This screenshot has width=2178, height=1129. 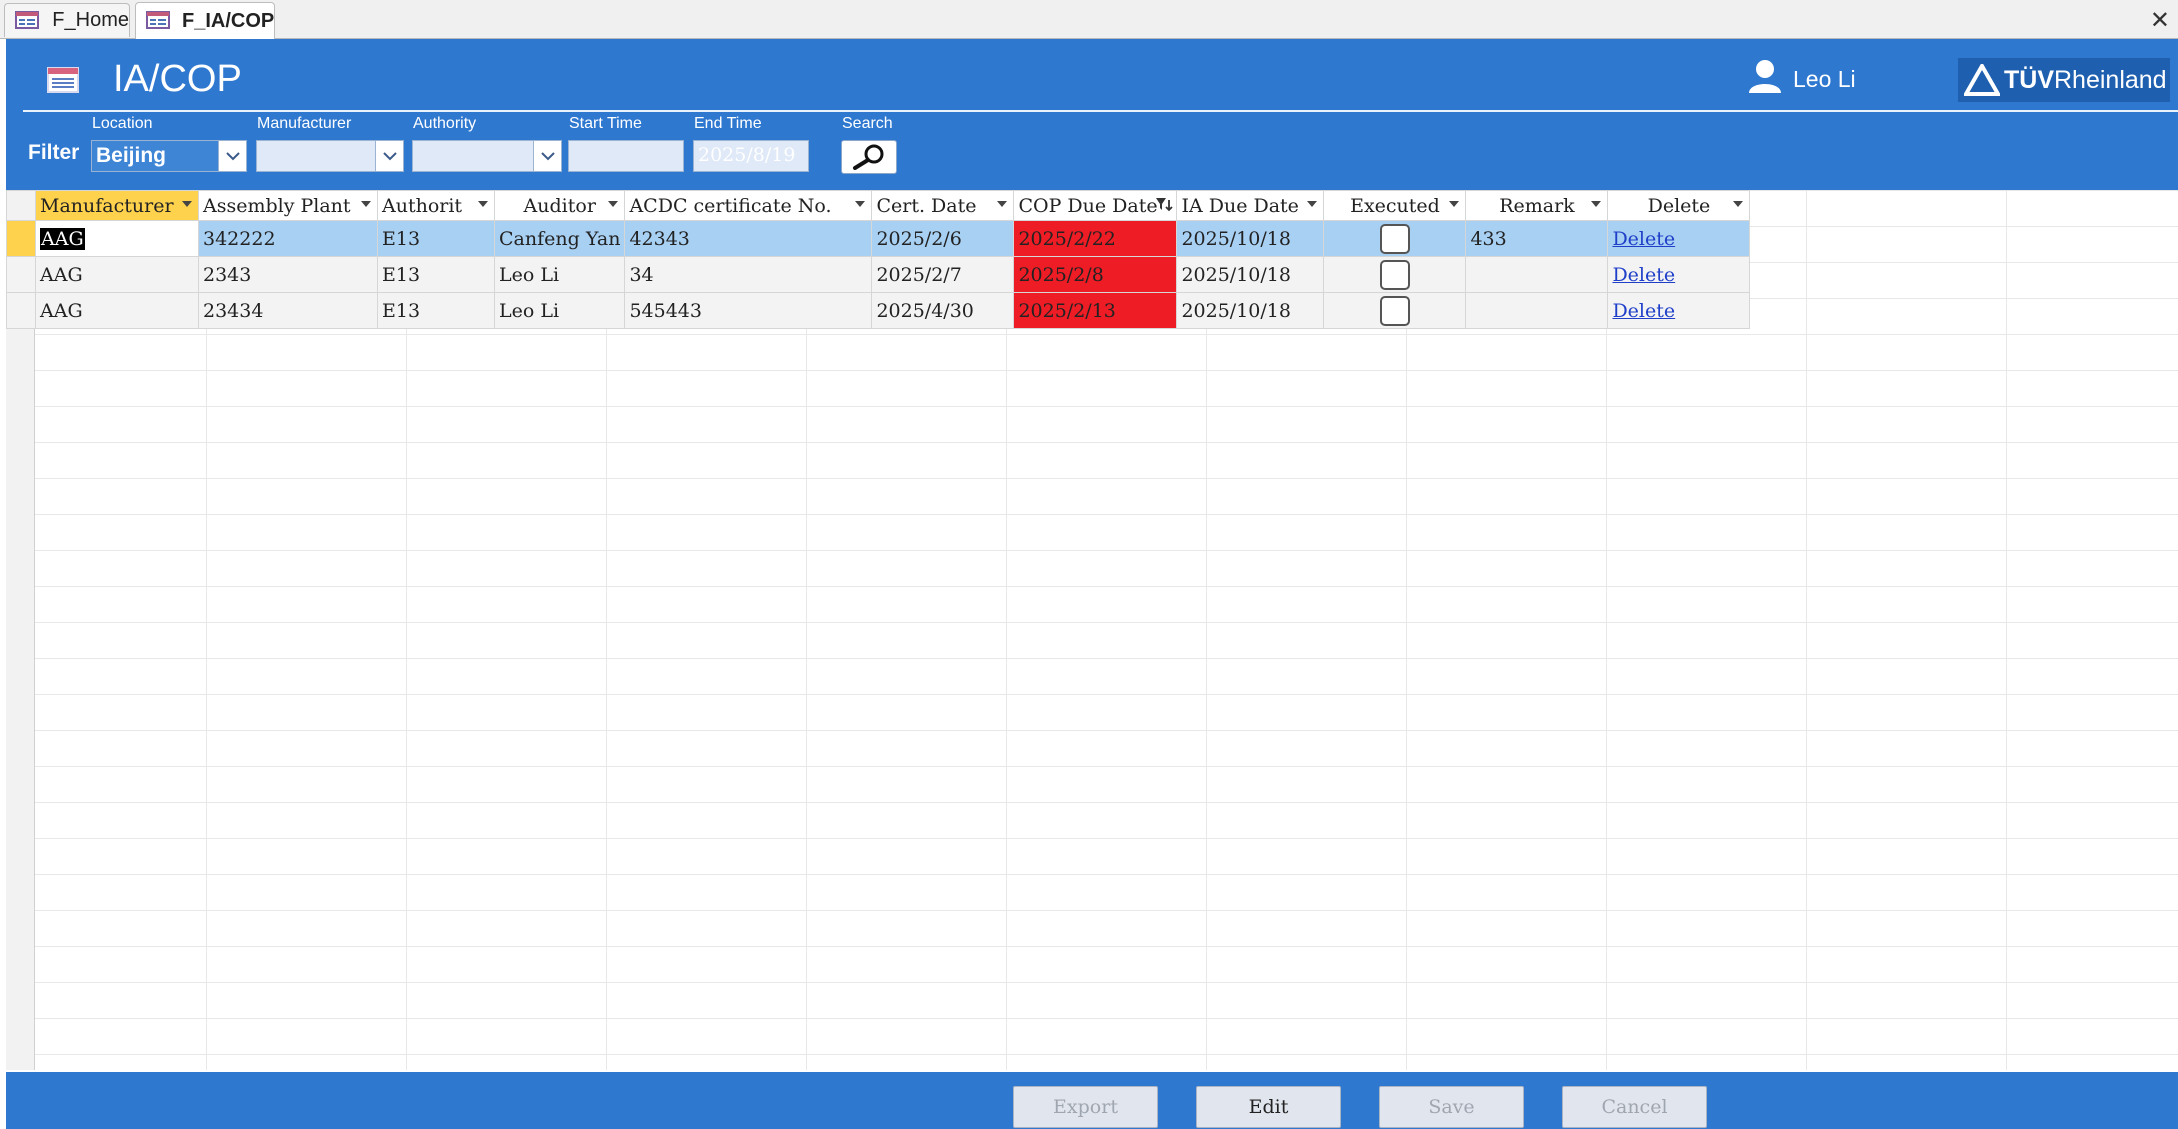 What do you see at coordinates (751, 156) in the screenshot?
I see `end-time-input: 2025/8/19` at bounding box center [751, 156].